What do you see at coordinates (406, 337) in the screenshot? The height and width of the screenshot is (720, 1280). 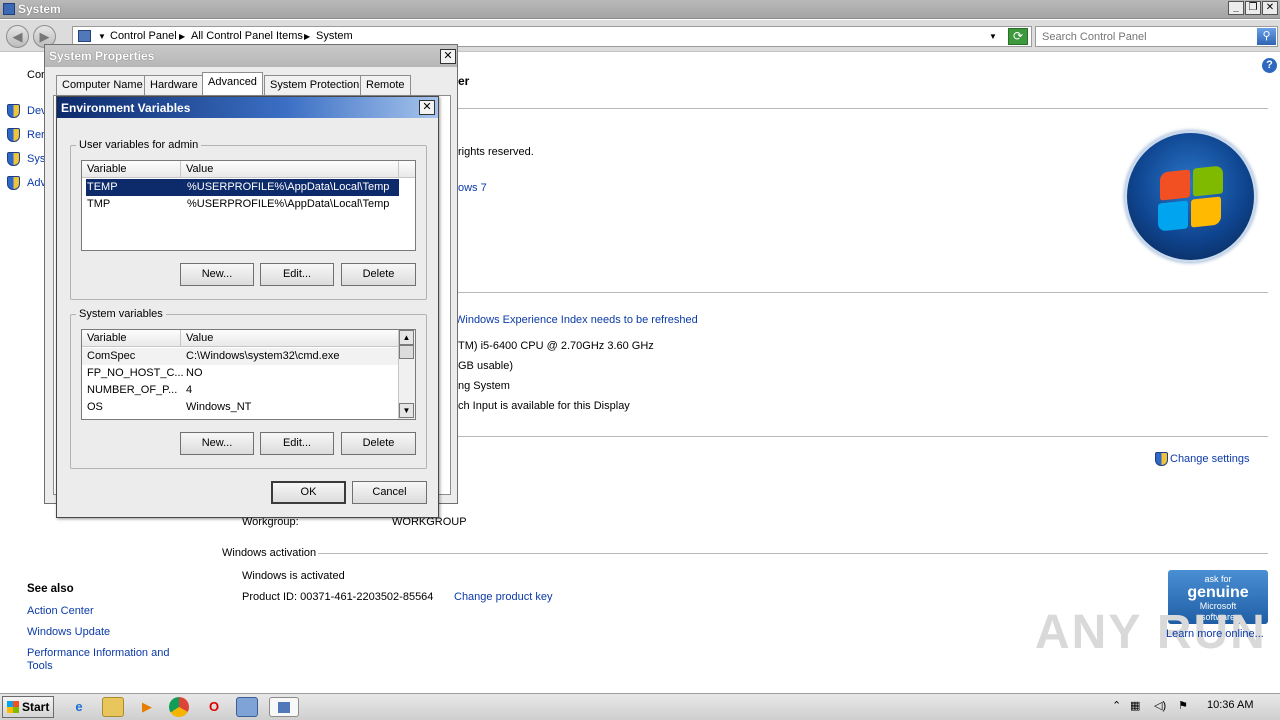 I see `scroll-up-icon: ▲` at bounding box center [406, 337].